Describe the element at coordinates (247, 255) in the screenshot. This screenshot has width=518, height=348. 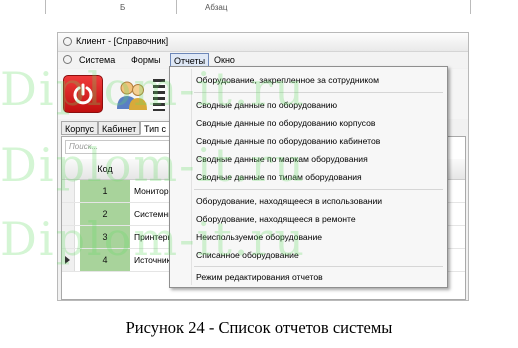
I see `menu-item-written-off: Списанное оборудование` at that location.